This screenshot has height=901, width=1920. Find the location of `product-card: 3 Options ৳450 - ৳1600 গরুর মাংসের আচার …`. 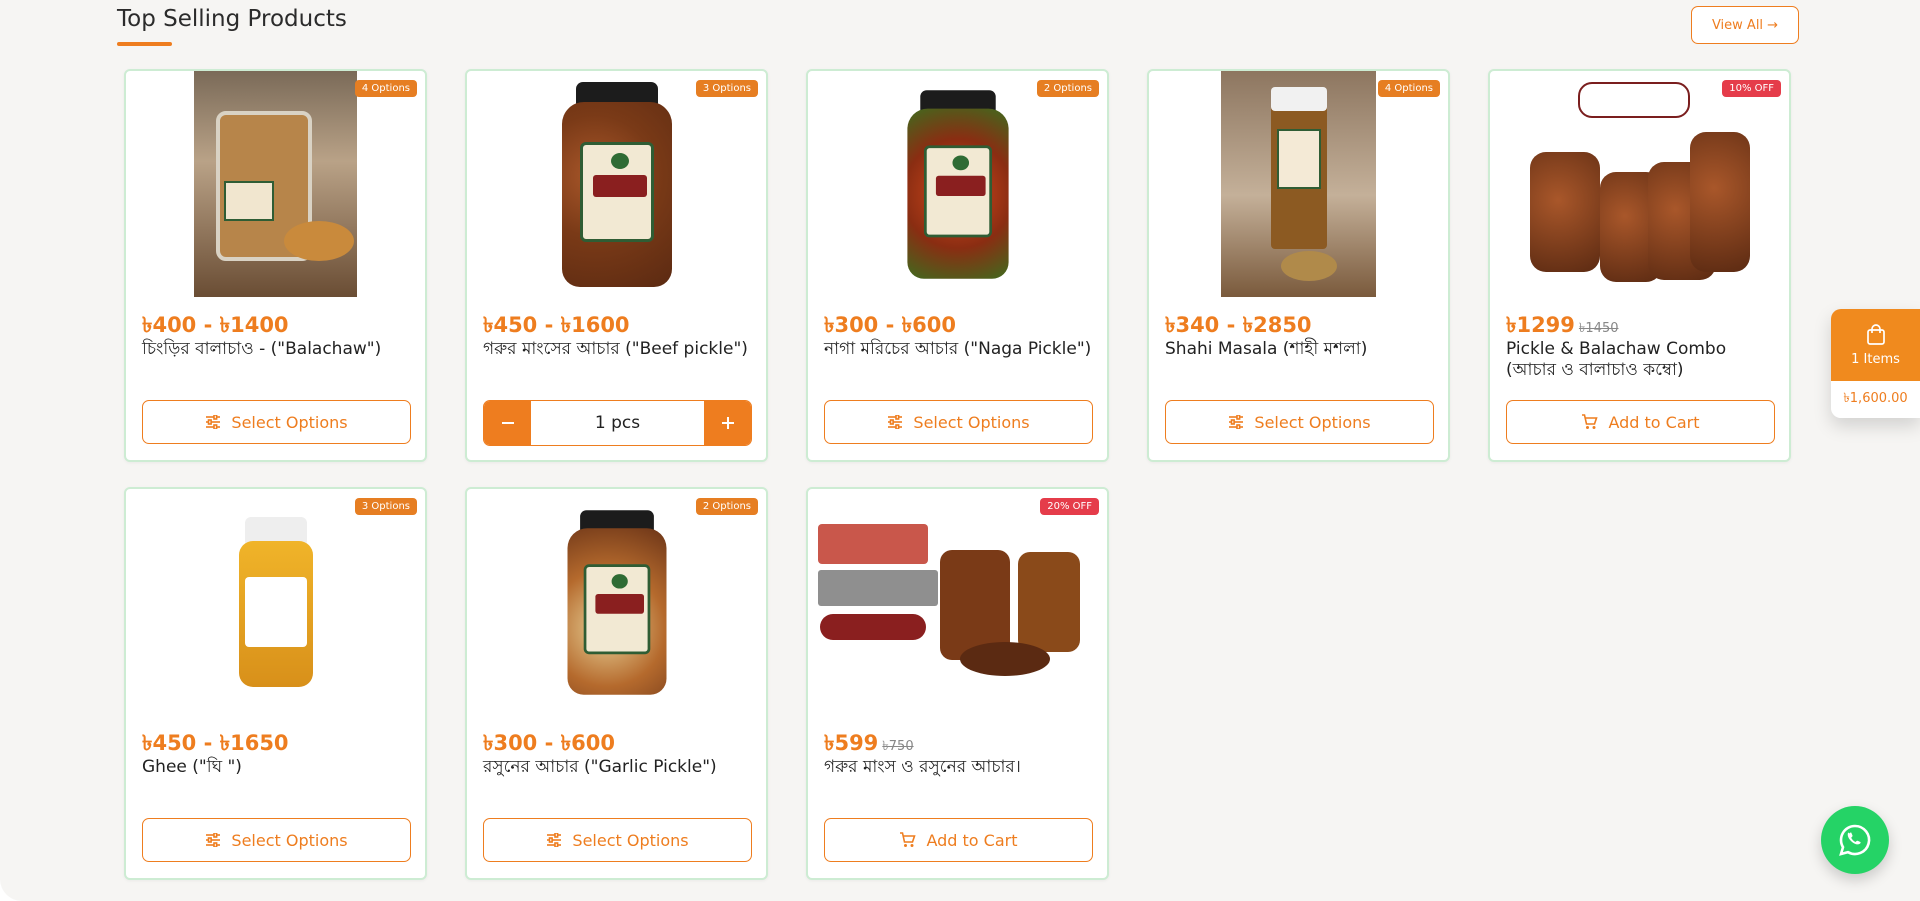

product-card: 3 Options ৳450 - ৳1600 গরুর মাংসের আচার … is located at coordinates (616, 265).